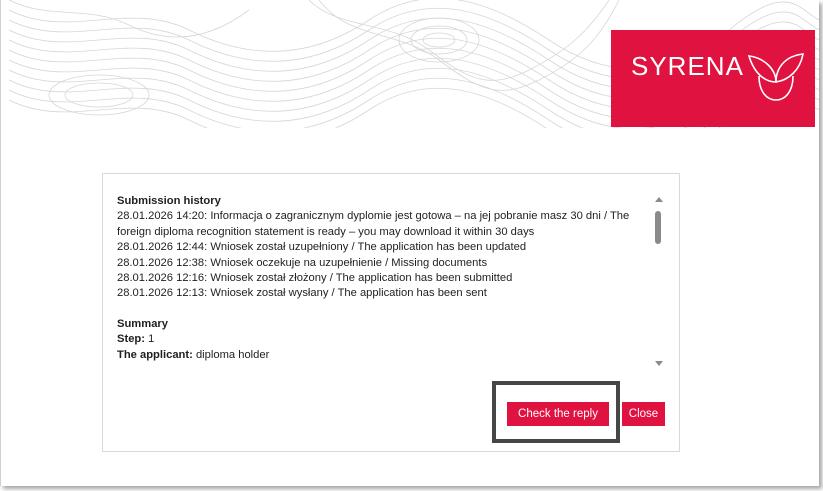 The height and width of the screenshot is (491, 823). I want to click on summary-applicant: The applicant: diploma holder, so click(382, 355).